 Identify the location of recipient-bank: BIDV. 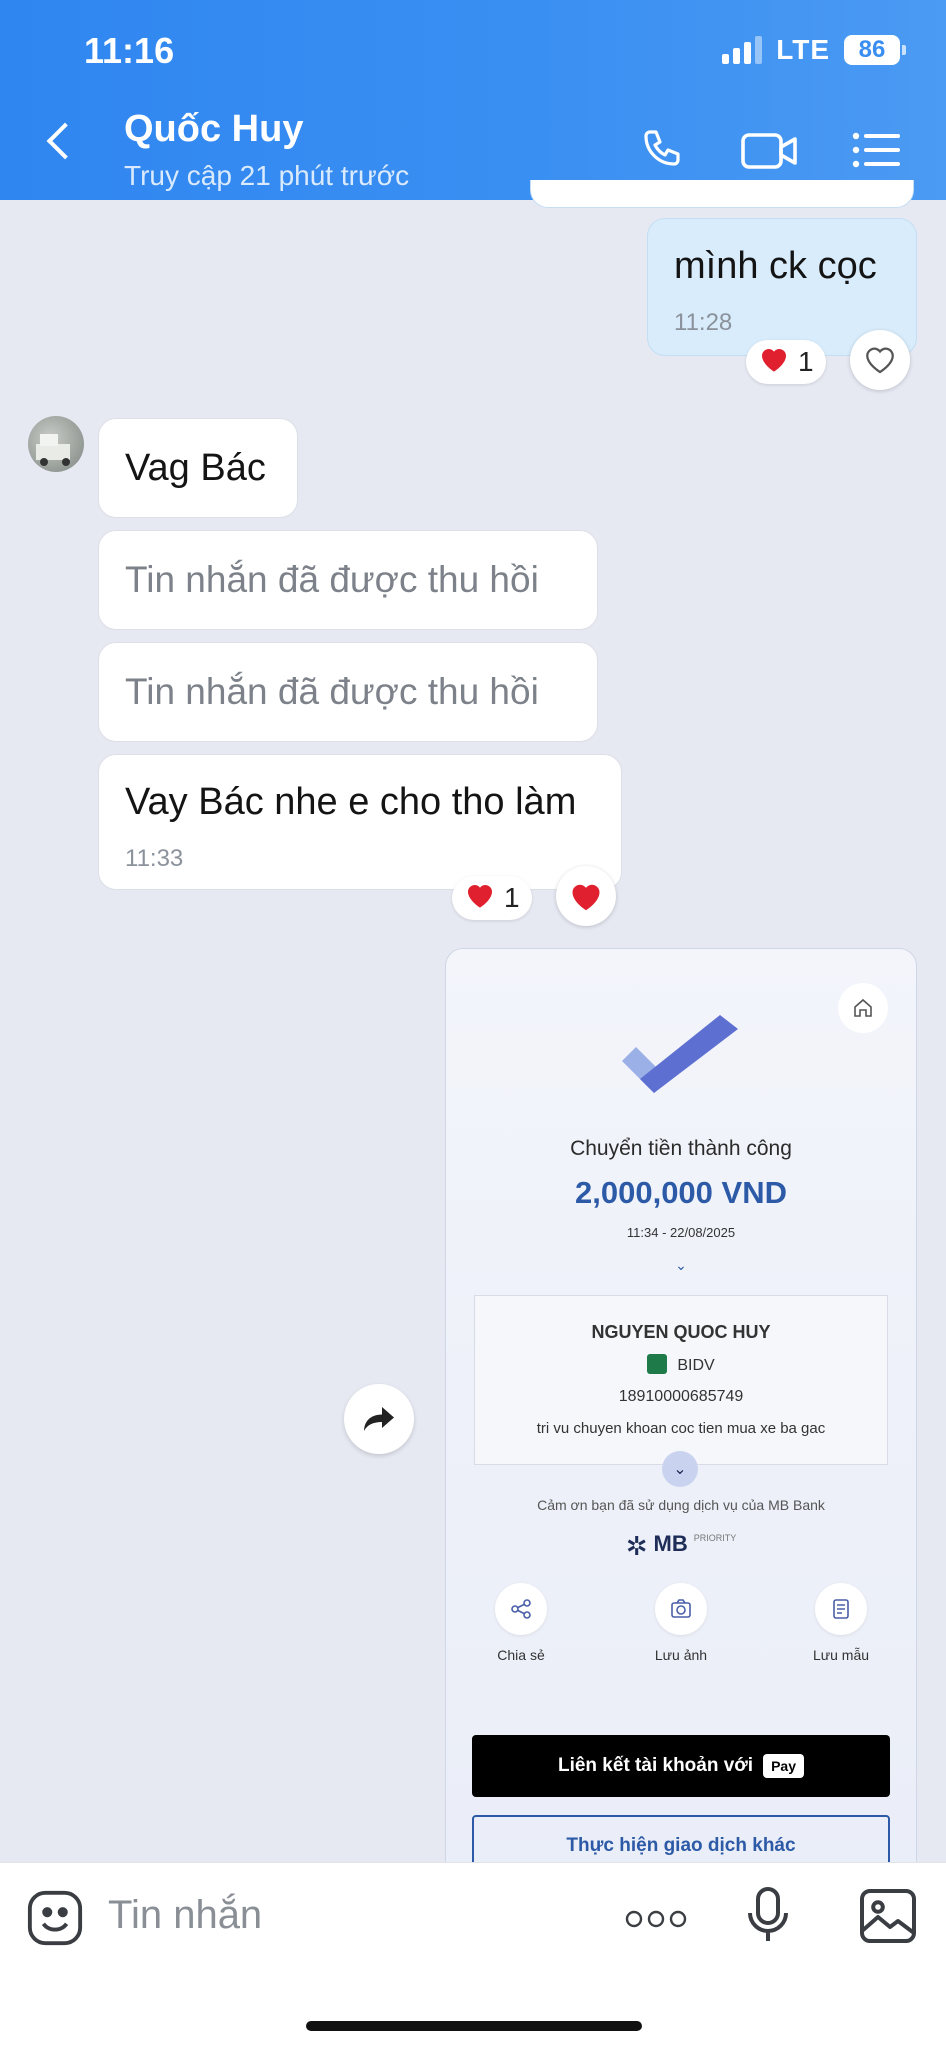
(681, 1364).